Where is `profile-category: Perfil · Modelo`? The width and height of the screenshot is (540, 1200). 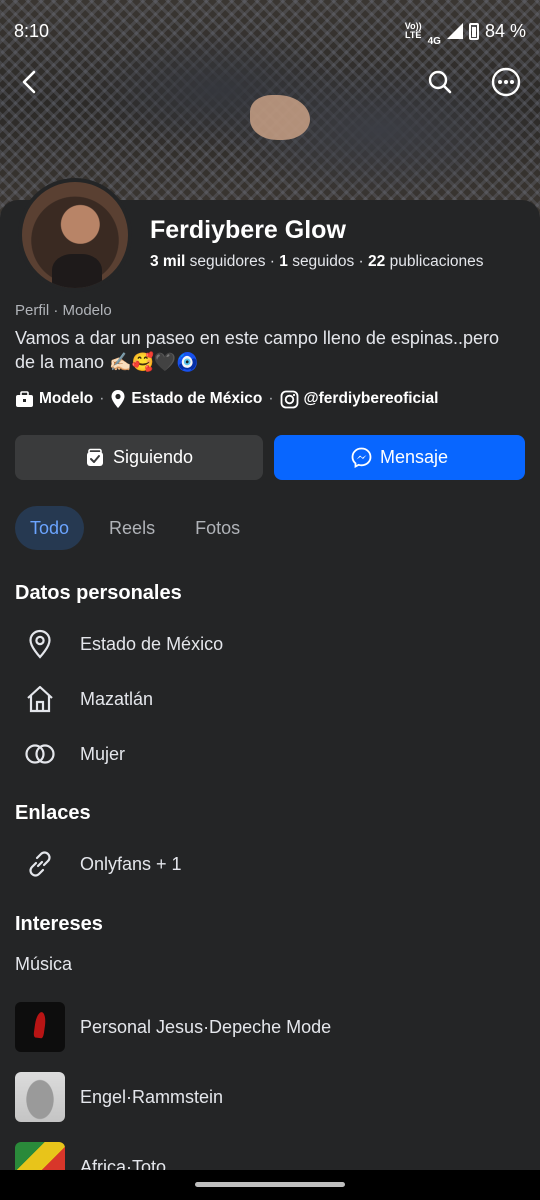
profile-category: Perfil · Modelo is located at coordinates (63, 310).